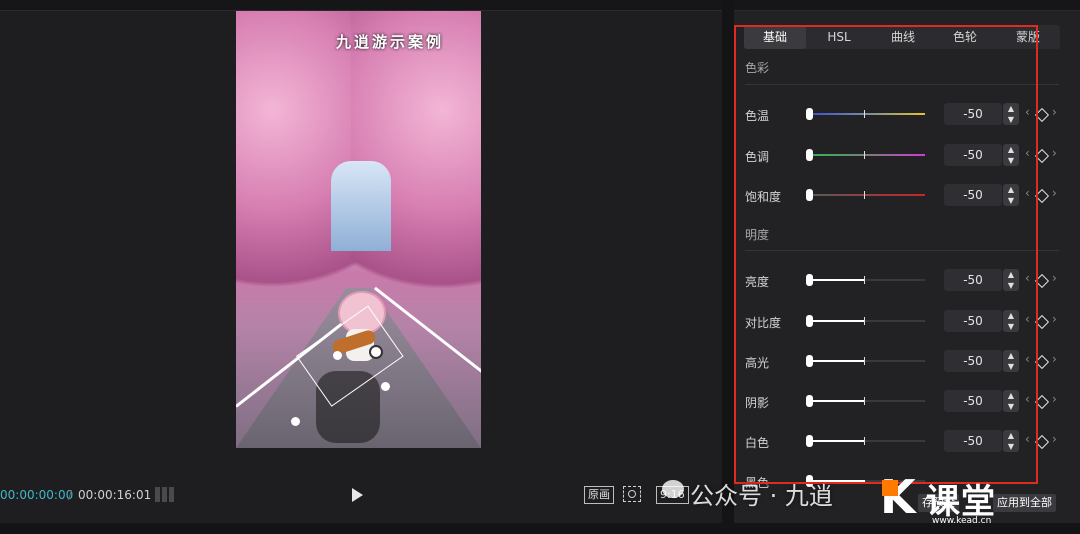  Describe the element at coordinates (867, 401) in the screenshot. I see `shadows-slider` at that location.